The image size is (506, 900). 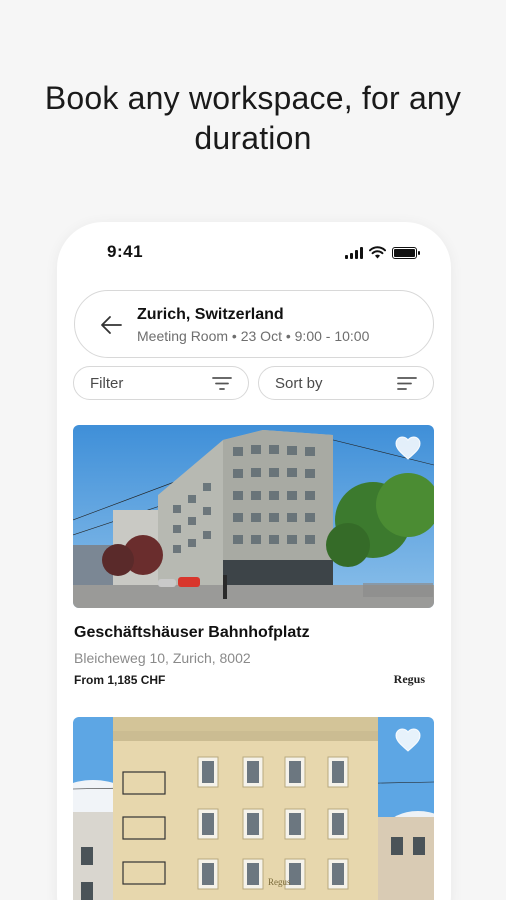 I want to click on filter-label: Filter, so click(x=107, y=383).